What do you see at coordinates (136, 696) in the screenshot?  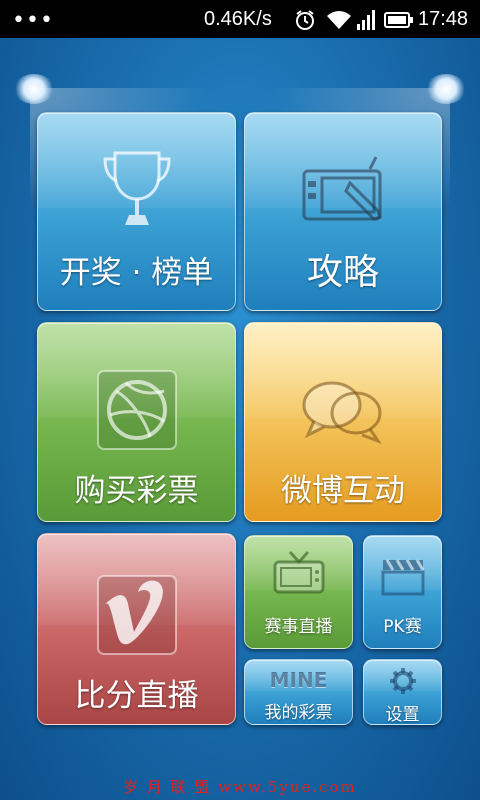 I see `tile-label: 比分直播` at bounding box center [136, 696].